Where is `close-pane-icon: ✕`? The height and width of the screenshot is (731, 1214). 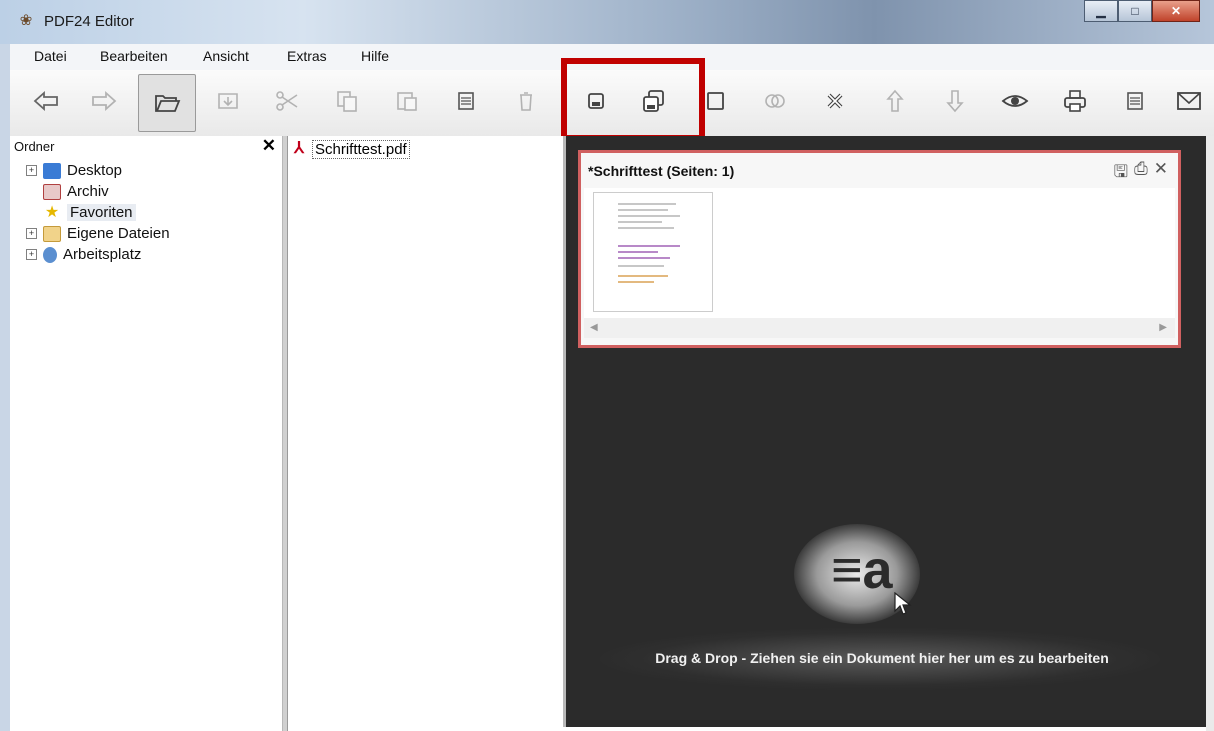 close-pane-icon: ✕ is located at coordinates (269, 146).